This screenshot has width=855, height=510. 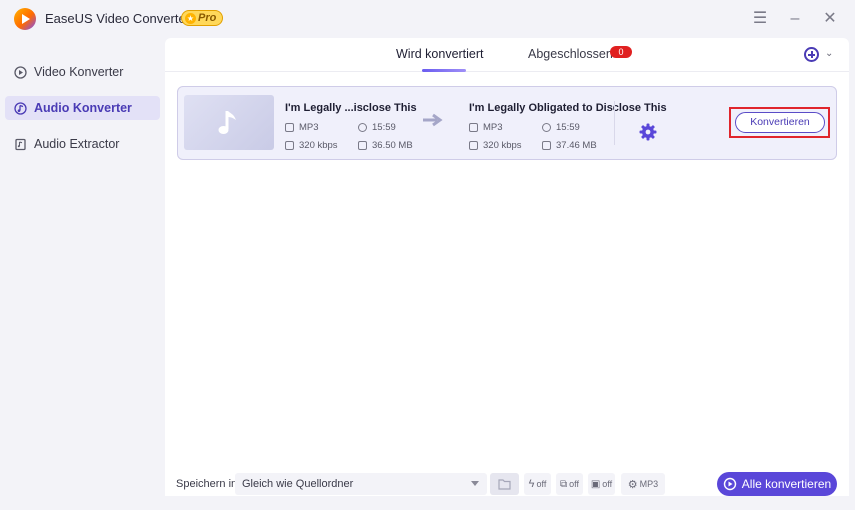 What do you see at coordinates (795, 19) in the screenshot?
I see `minimize-icon: ‒` at bounding box center [795, 19].